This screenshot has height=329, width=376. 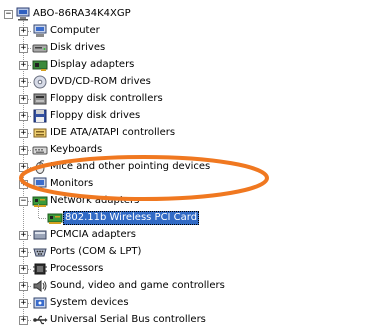 I want to click on tree-category-item: + Universal Serial Bus controllers, so click(x=188, y=320).